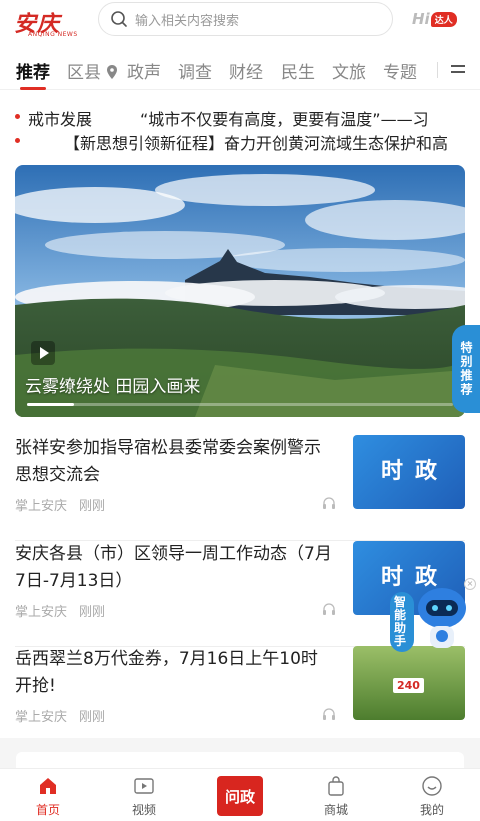 The width and height of the screenshot is (480, 821). I want to click on smart-assistant-button: 智能助手 ×, so click(432, 618).